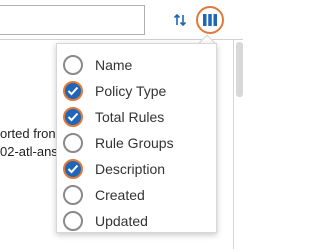 This screenshot has width=320, height=249. What do you see at coordinates (233, 144) in the screenshot?
I see `column-divider` at bounding box center [233, 144].